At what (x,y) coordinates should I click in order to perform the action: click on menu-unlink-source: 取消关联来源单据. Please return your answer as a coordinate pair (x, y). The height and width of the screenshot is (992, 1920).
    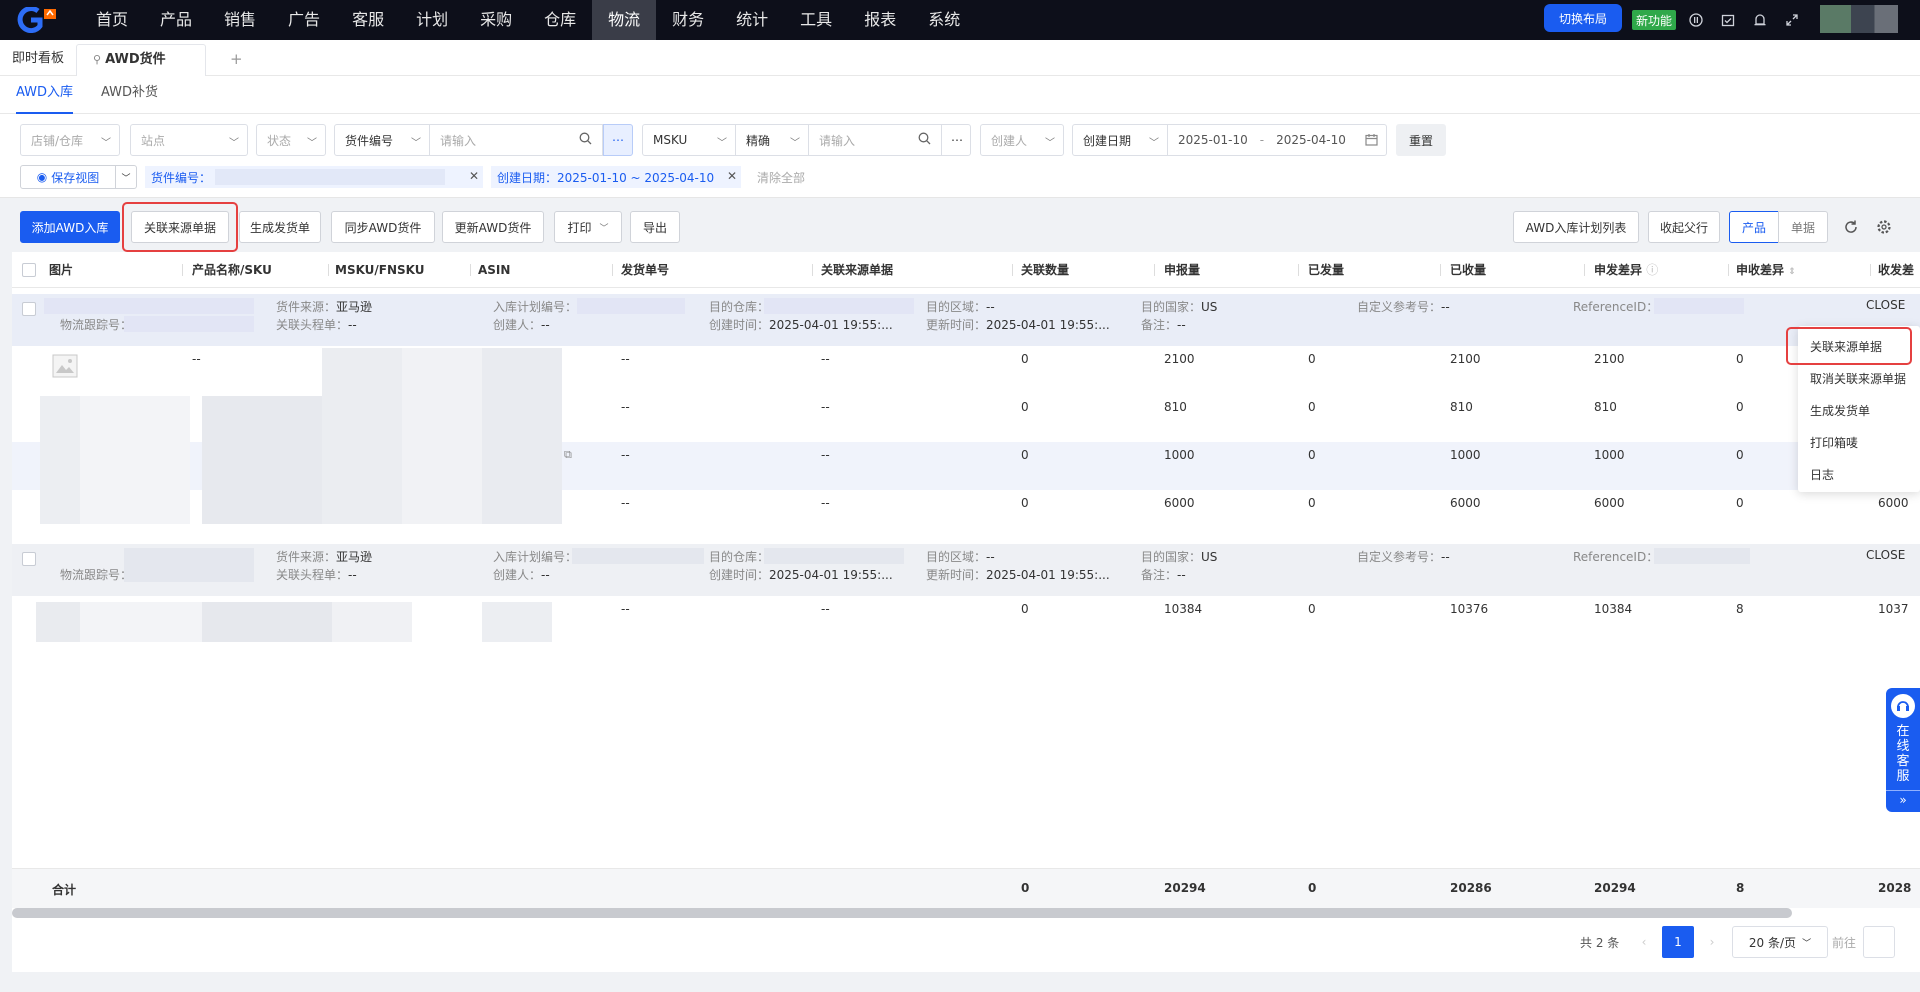
    Looking at the image, I should click on (1858, 378).